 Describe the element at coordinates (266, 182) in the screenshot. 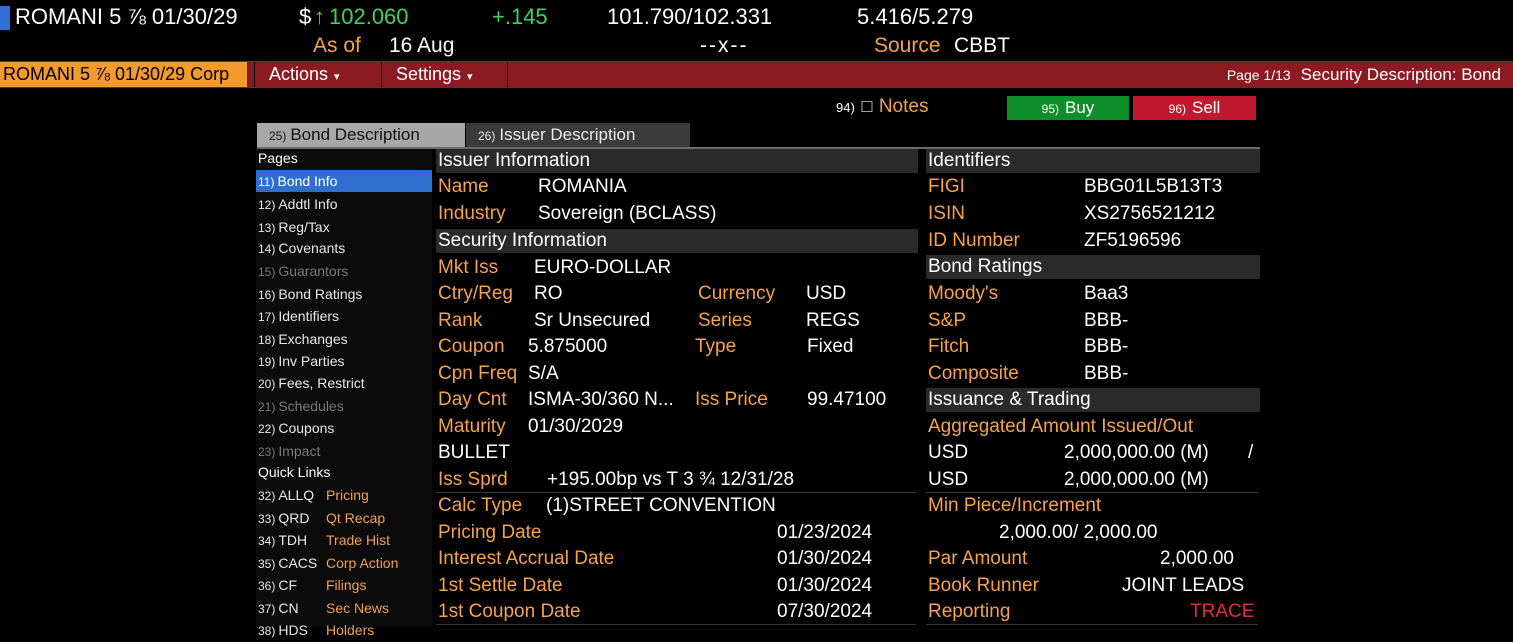

I see `item-num: 11)` at that location.